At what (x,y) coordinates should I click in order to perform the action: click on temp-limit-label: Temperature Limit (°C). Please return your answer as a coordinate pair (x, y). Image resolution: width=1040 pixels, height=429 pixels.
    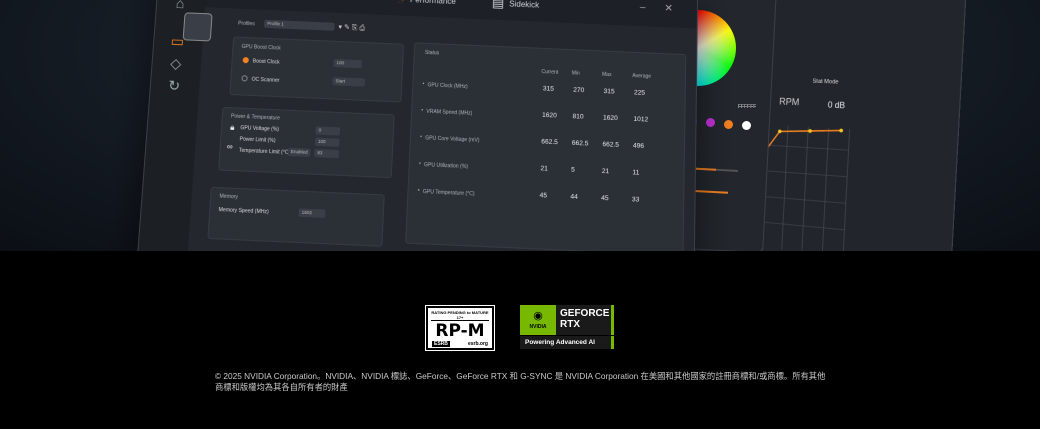
    Looking at the image, I should click on (264, 152).